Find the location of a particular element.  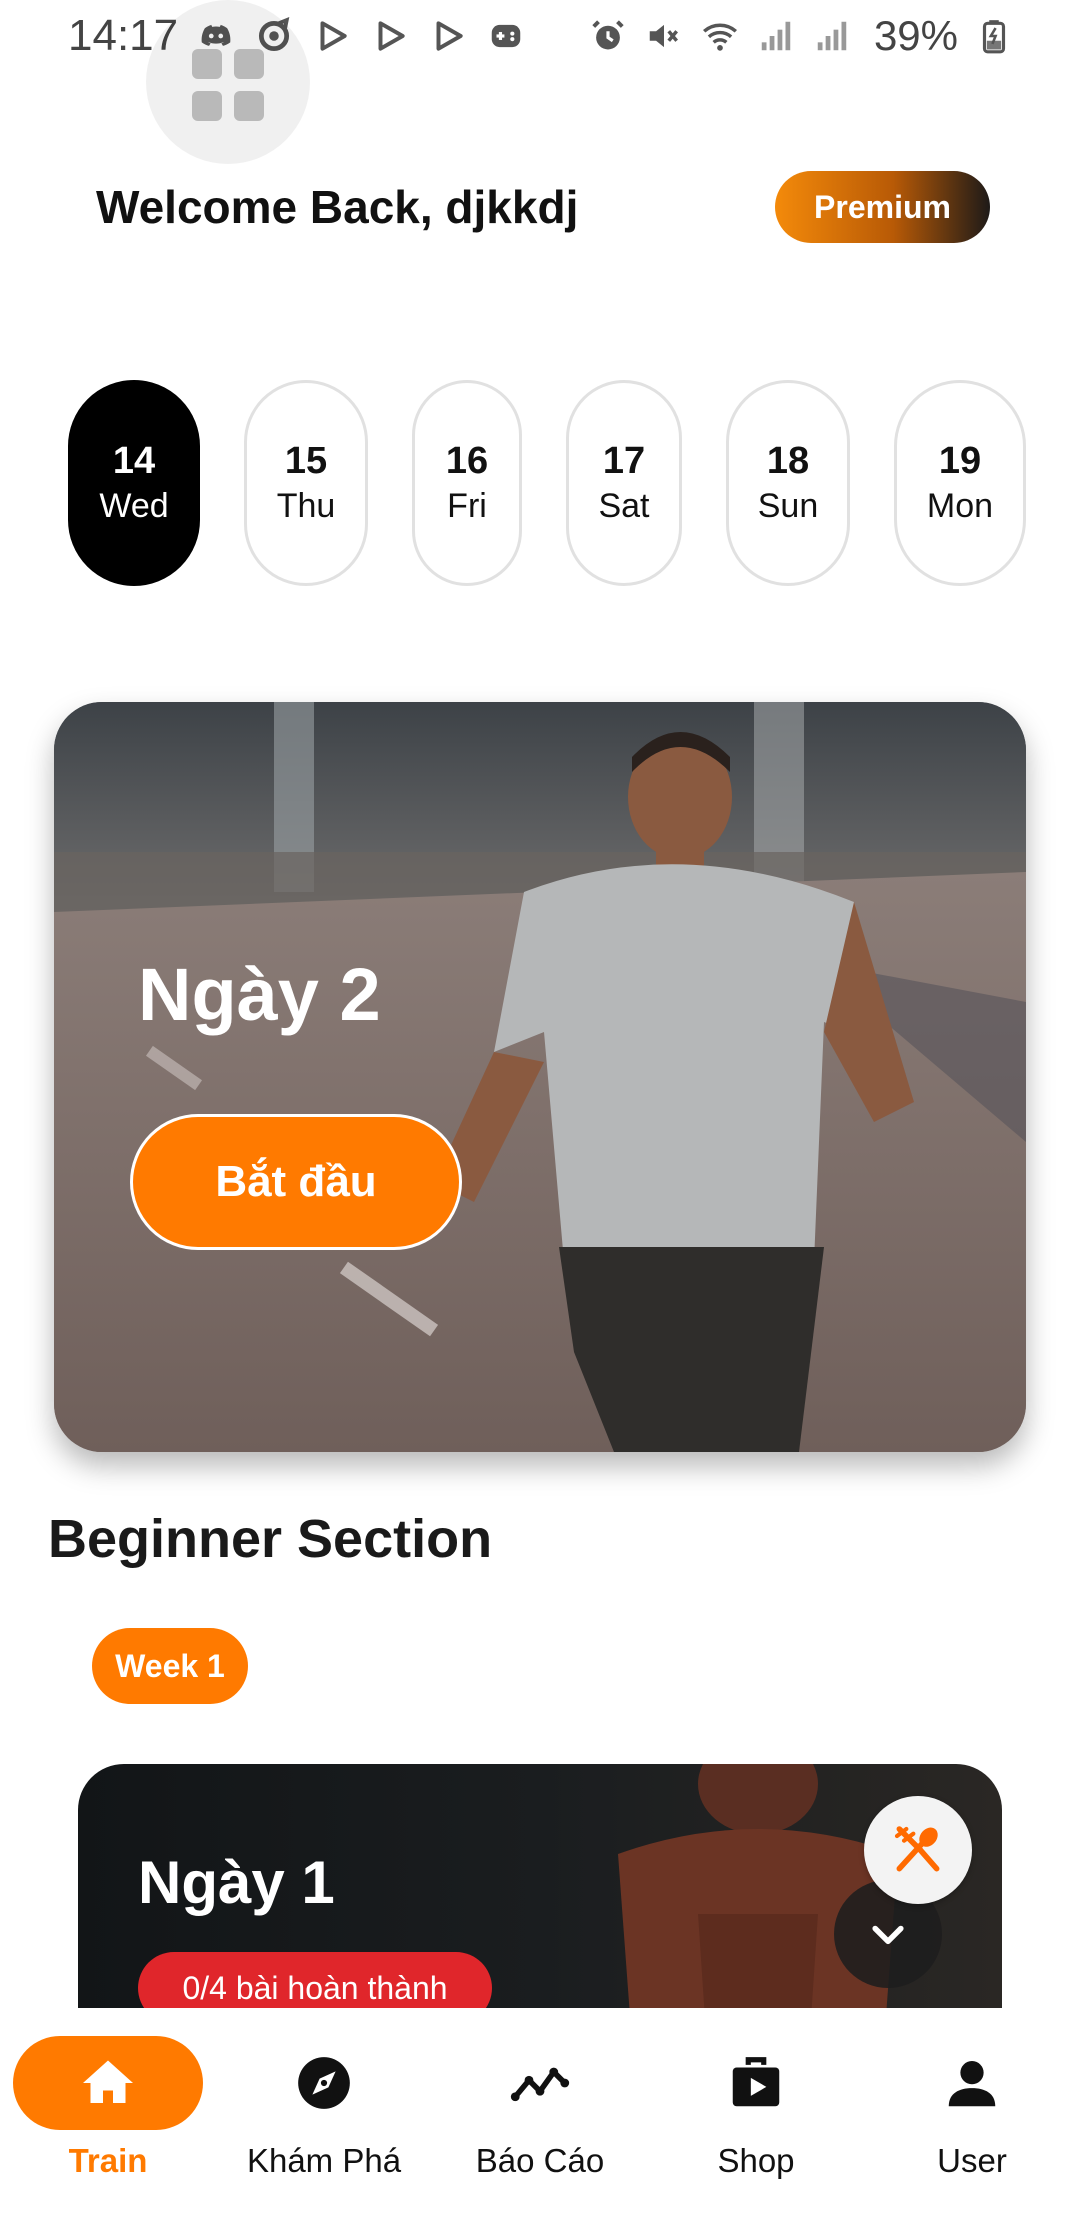

home-icon is located at coordinates (108, 2081).